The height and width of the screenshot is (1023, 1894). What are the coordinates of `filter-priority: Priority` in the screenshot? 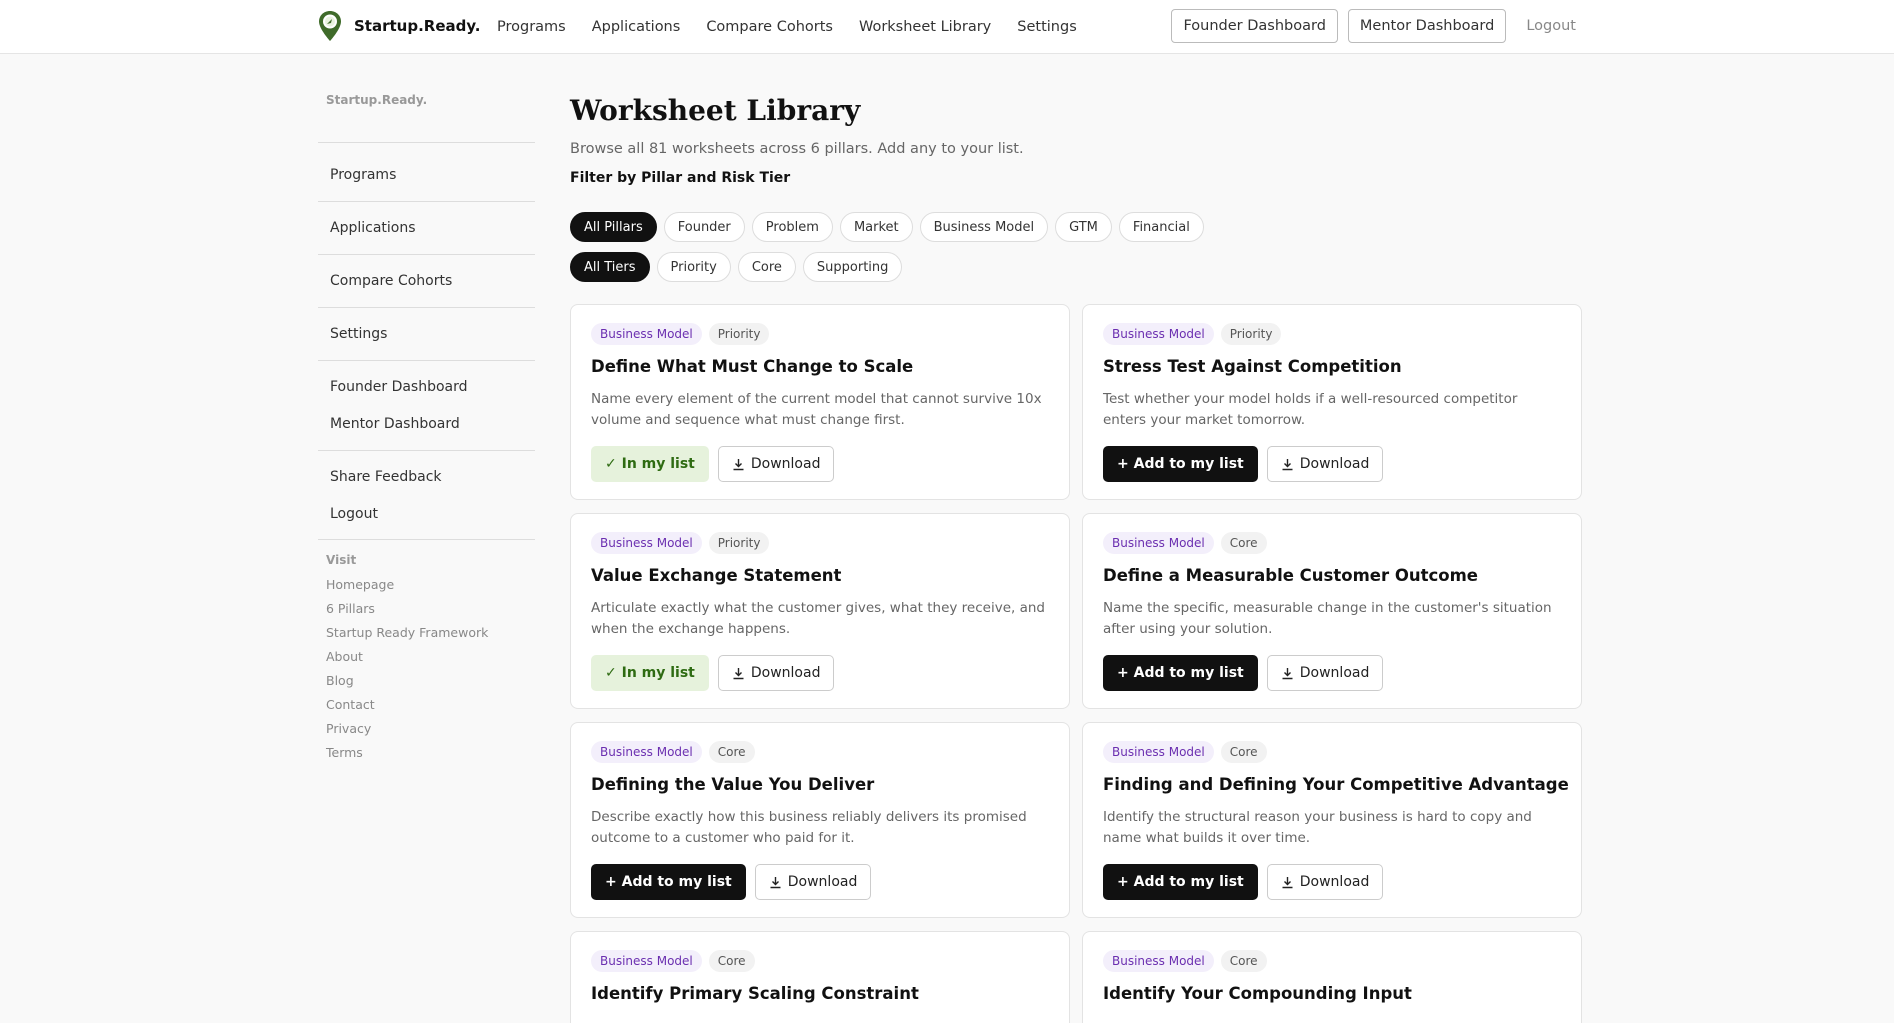 It's located at (693, 267).